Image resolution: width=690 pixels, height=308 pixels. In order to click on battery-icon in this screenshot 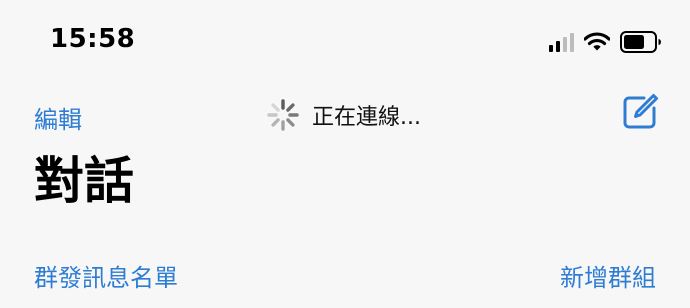, I will do `click(640, 42)`.